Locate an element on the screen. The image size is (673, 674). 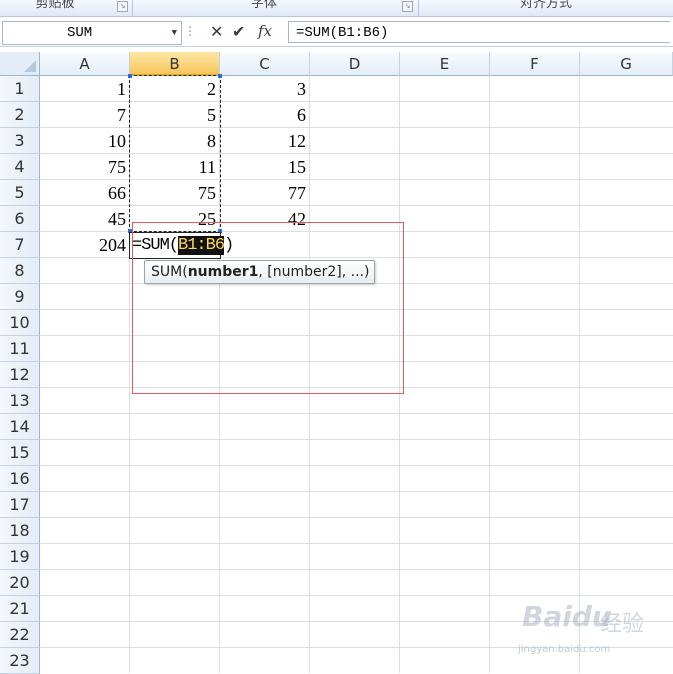
annotation-box is located at coordinates (268, 308).